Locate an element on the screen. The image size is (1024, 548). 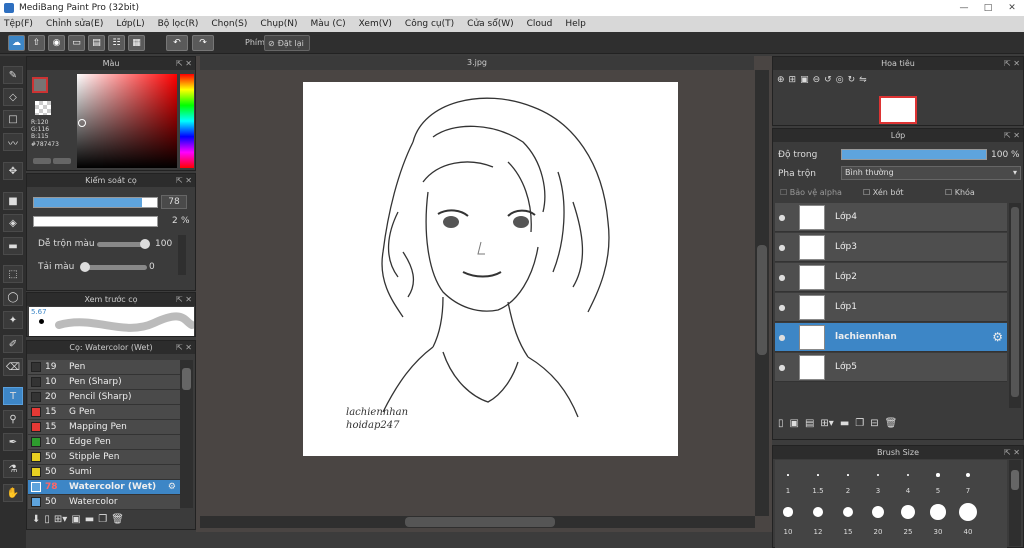
add-layer-menu-icon: ⊞▾ is located at coordinates (826, 426).